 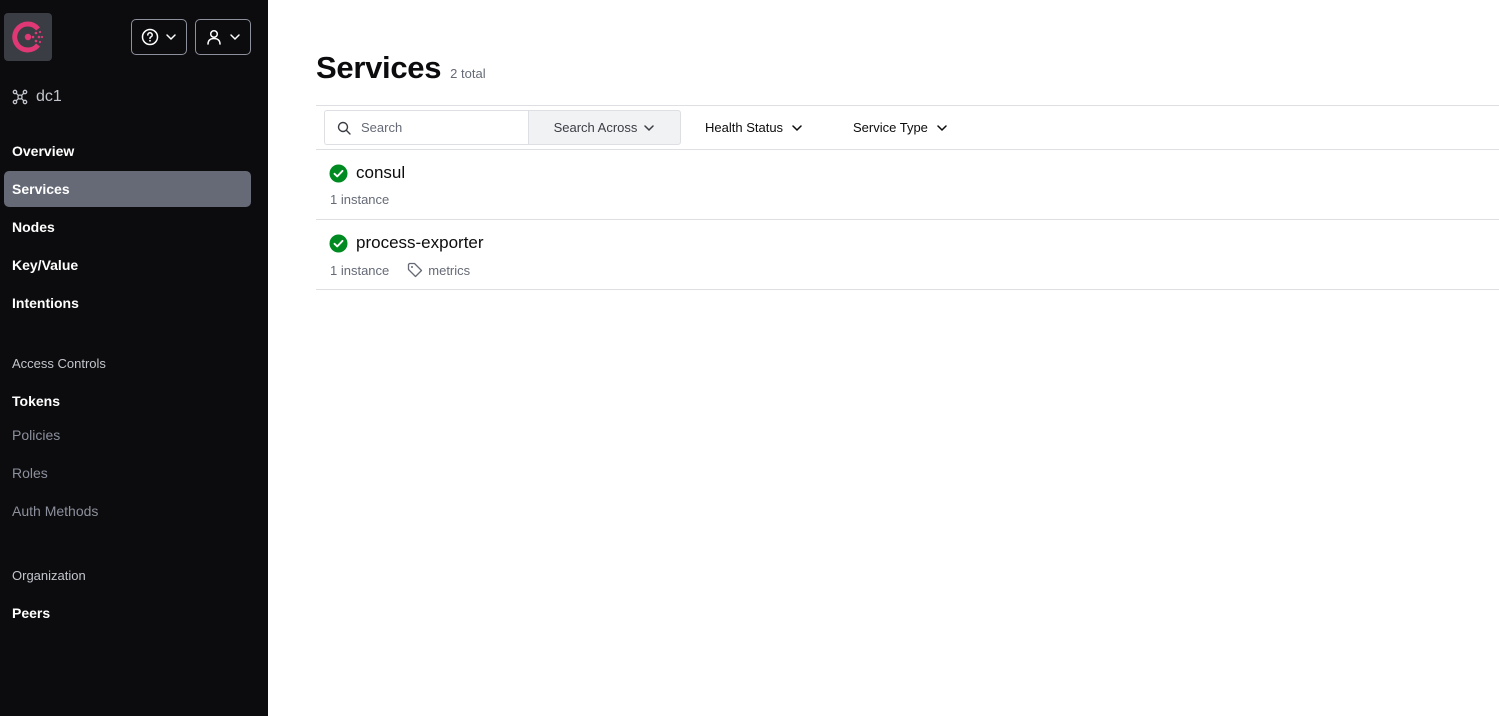 What do you see at coordinates (127, 227) in the screenshot?
I see `sidebar-item-nodes: Nodes` at bounding box center [127, 227].